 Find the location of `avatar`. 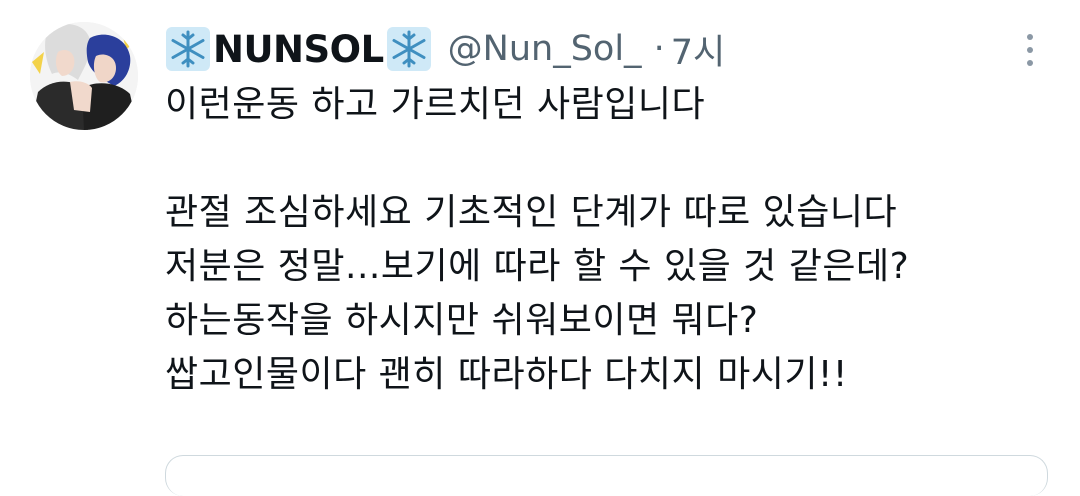

avatar is located at coordinates (84, 76).